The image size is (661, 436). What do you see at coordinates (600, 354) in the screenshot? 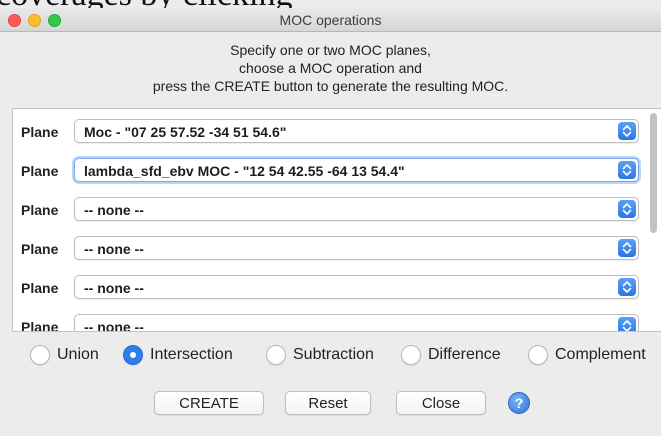
I see `radio-label: Complement` at bounding box center [600, 354].